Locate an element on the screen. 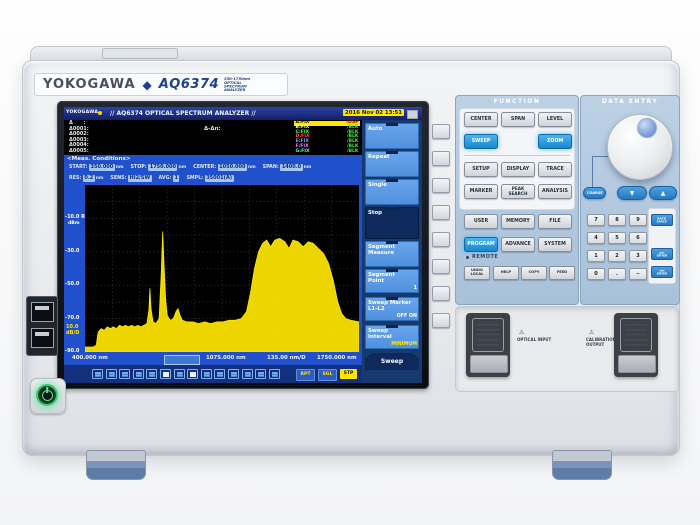 The height and width of the screenshot is (525, 700). softkey-label: Segment Measure is located at coordinates (382, 250).